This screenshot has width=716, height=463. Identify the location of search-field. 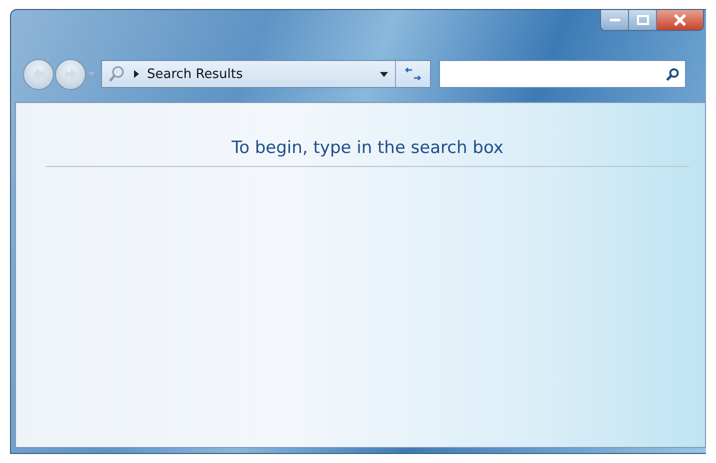
(562, 74).